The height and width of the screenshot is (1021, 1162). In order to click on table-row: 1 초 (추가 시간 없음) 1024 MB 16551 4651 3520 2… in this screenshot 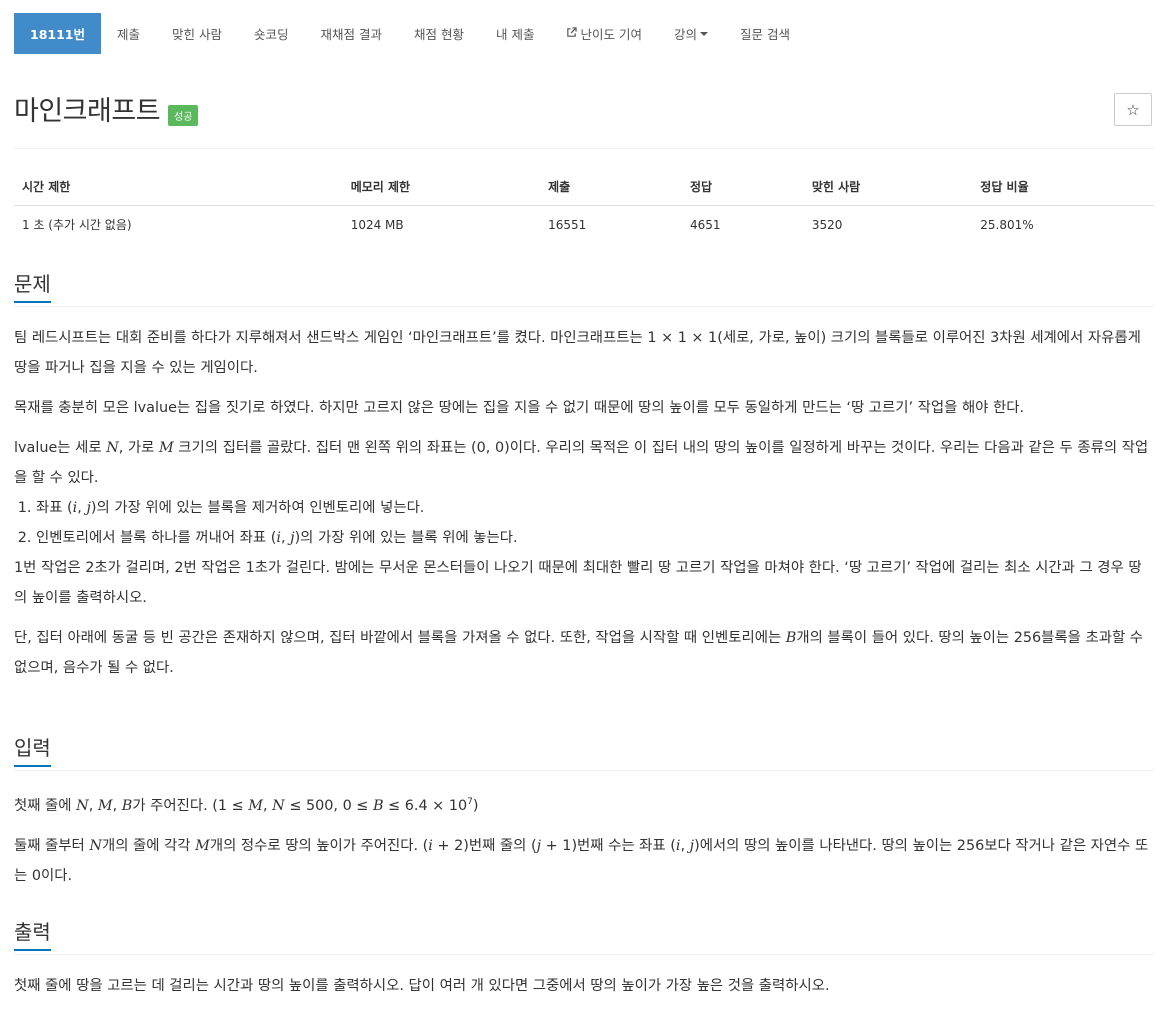, I will do `click(584, 225)`.